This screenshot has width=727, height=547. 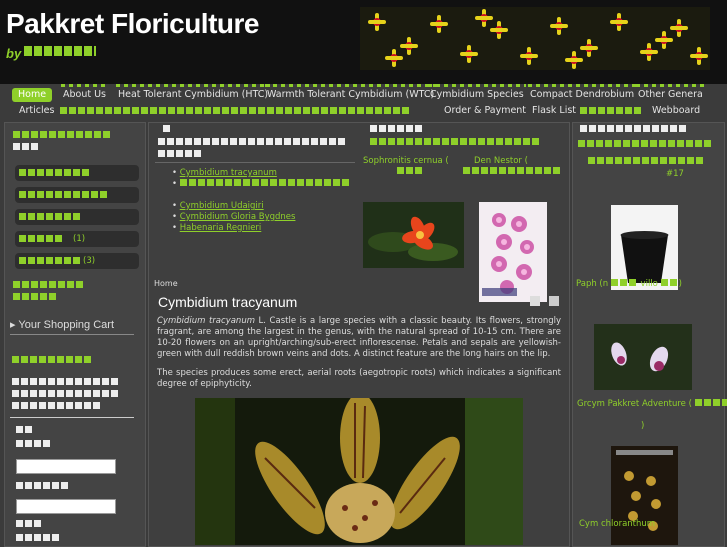 What do you see at coordinates (554, 301) in the screenshot?
I see `gallery-icon` at bounding box center [554, 301].